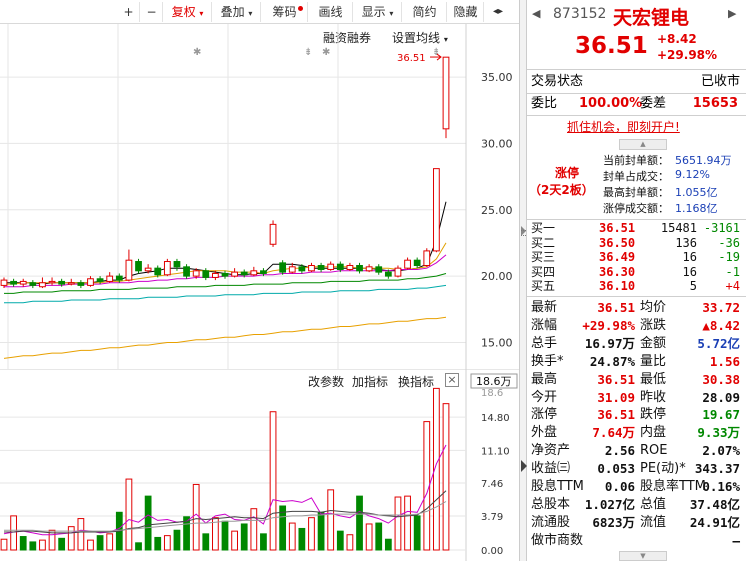  What do you see at coordinates (653, 504) in the screenshot?
I see `stat-label: 总值` at bounding box center [653, 504].